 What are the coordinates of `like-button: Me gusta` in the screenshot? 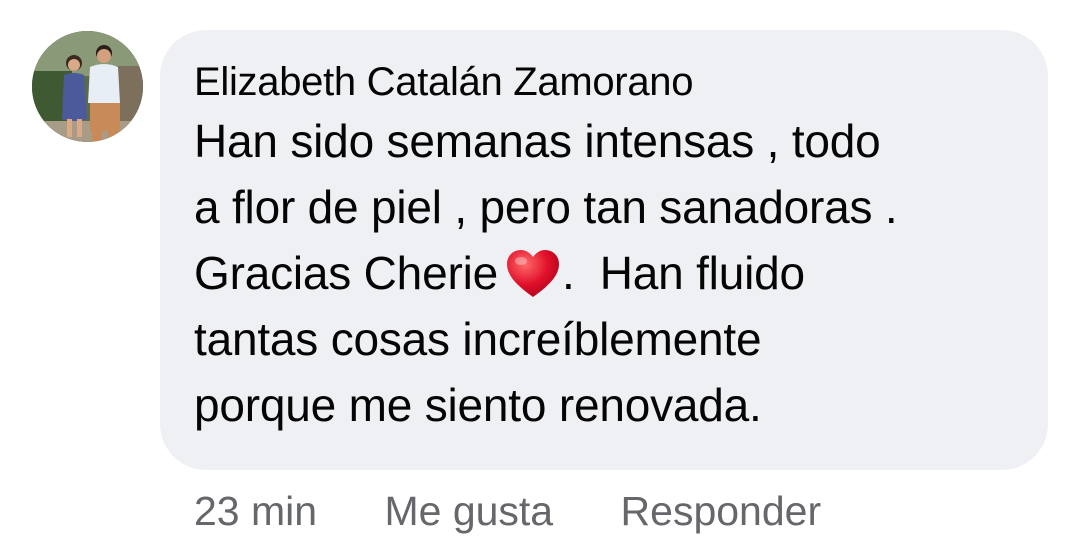 It's located at (468, 511).